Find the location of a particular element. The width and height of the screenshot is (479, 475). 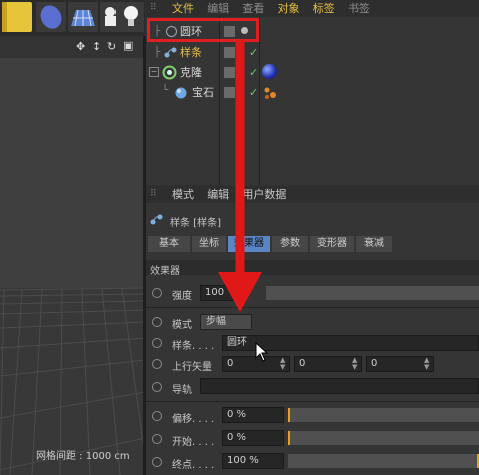

offset-label: 偏移. . . . is located at coordinates (193, 419).